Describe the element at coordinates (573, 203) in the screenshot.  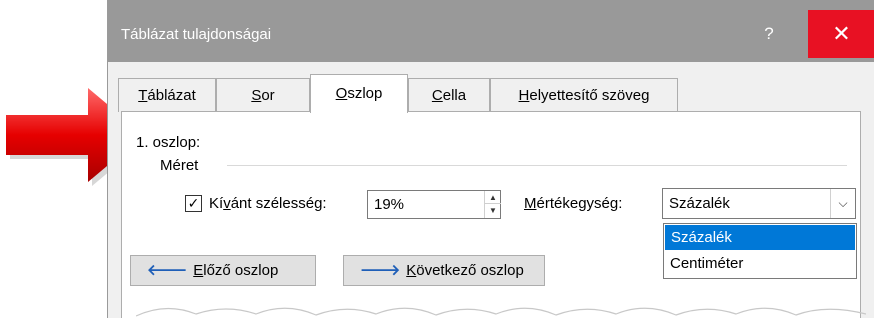
I see `unit-label: Mértékegység:` at that location.